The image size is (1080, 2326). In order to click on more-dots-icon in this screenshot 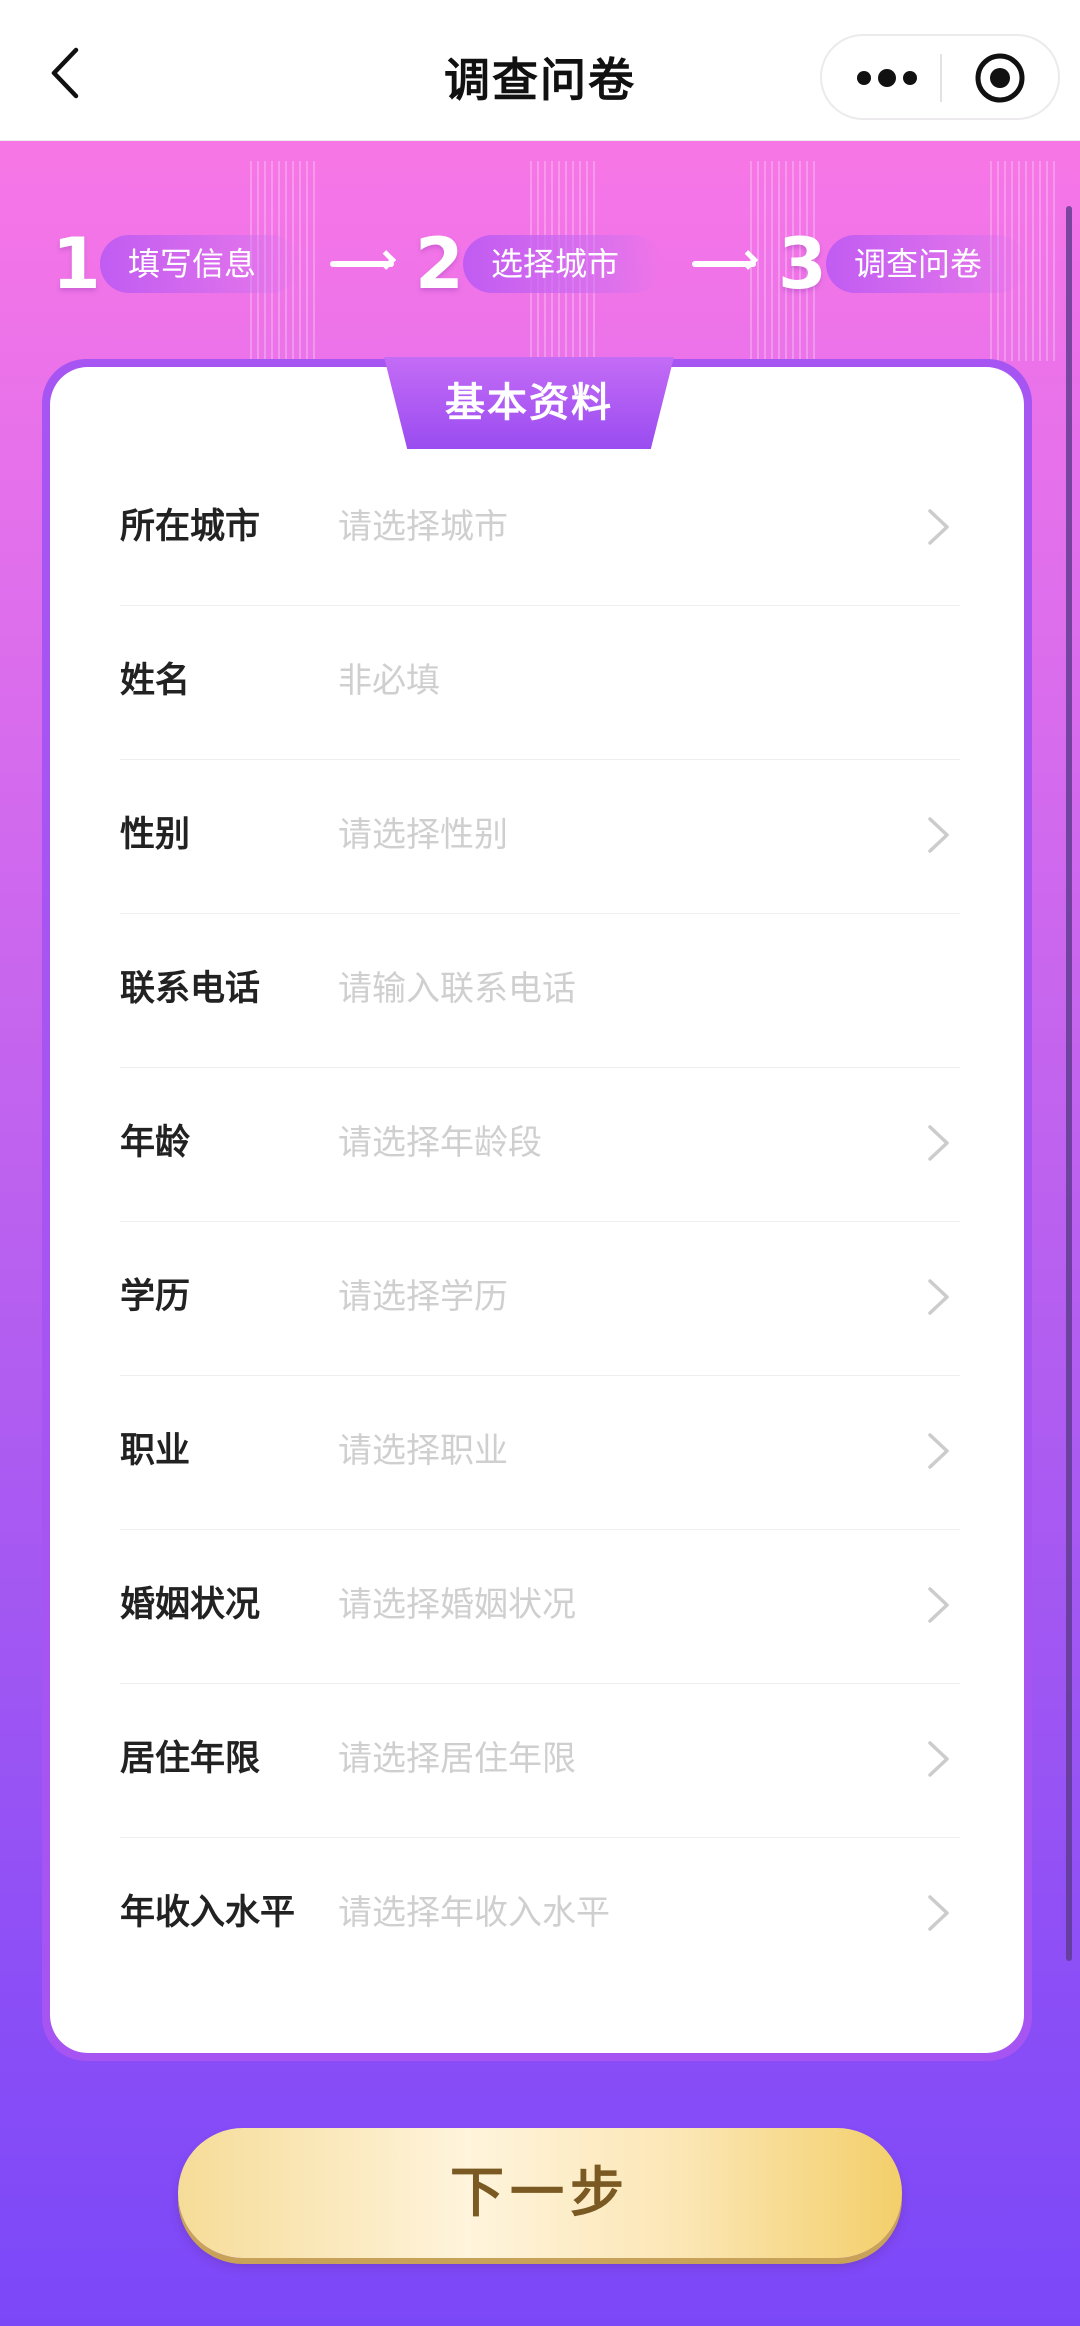, I will do `click(887, 78)`.